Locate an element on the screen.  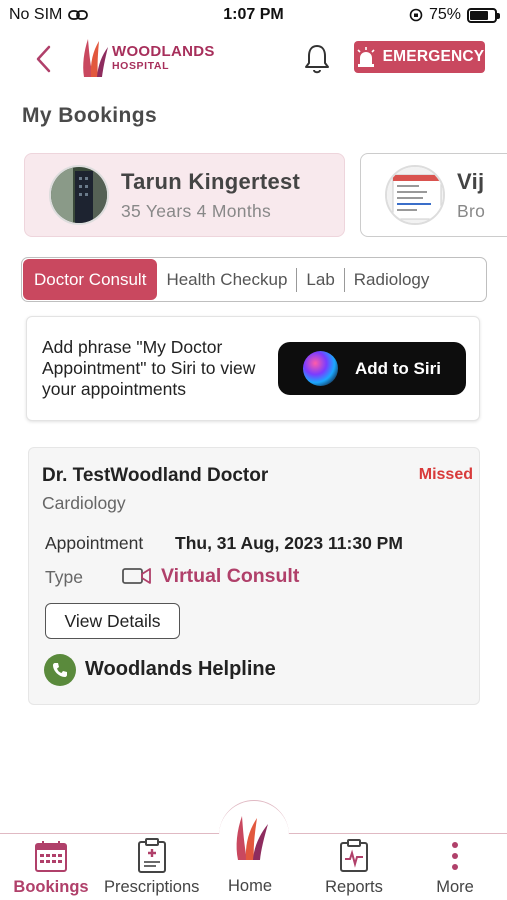
nav-prescriptions: Prescriptions is located at coordinates (152, 867).